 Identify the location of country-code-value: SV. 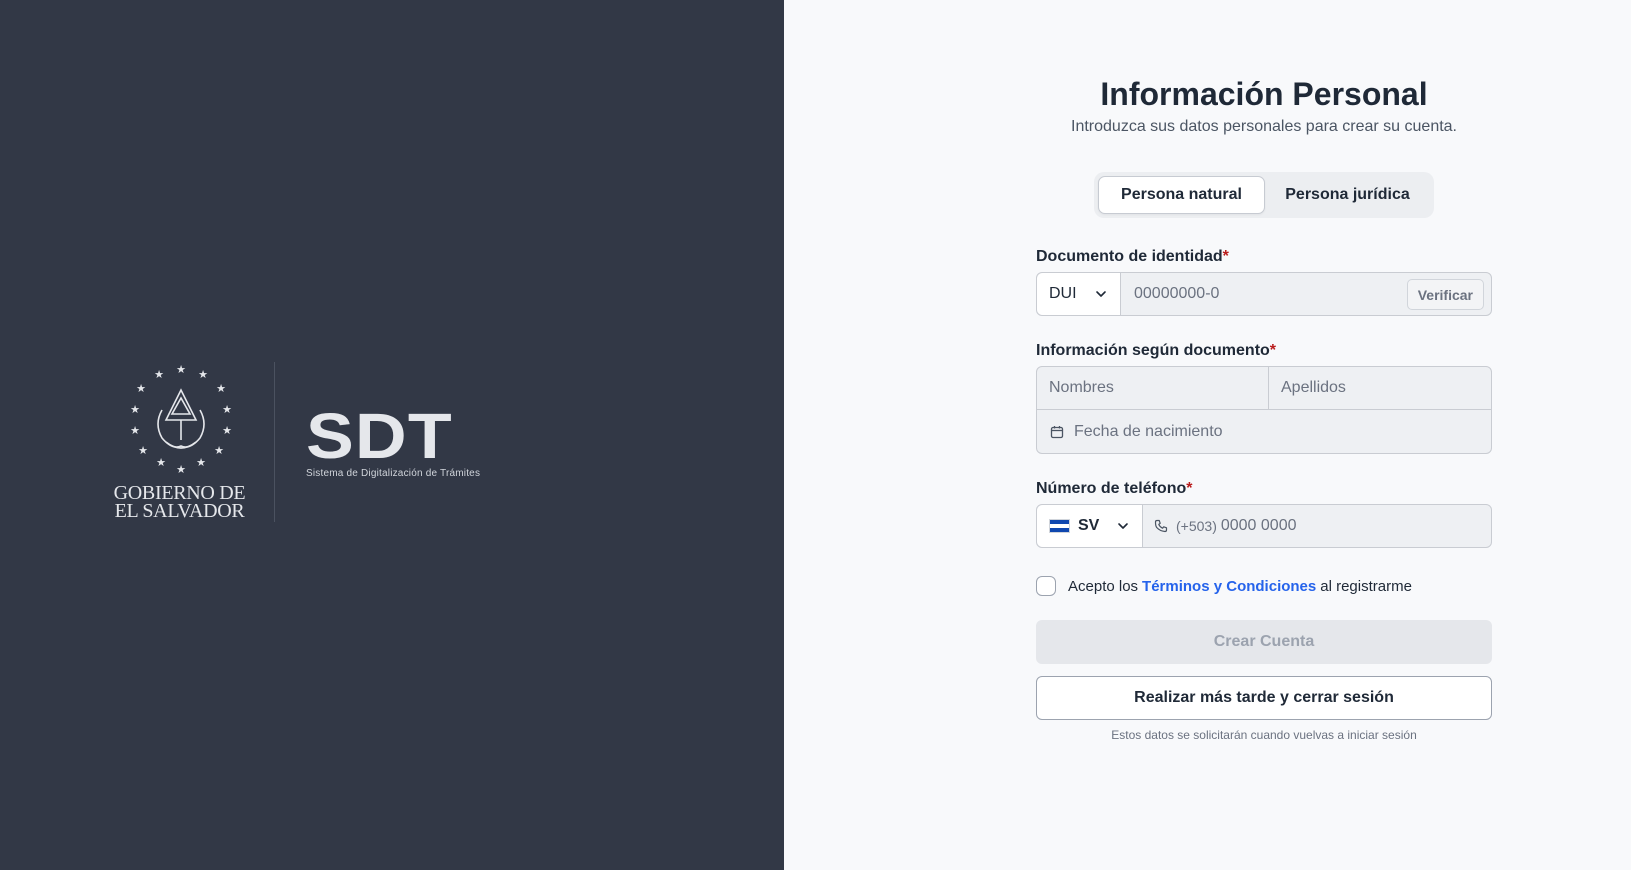
(1089, 525).